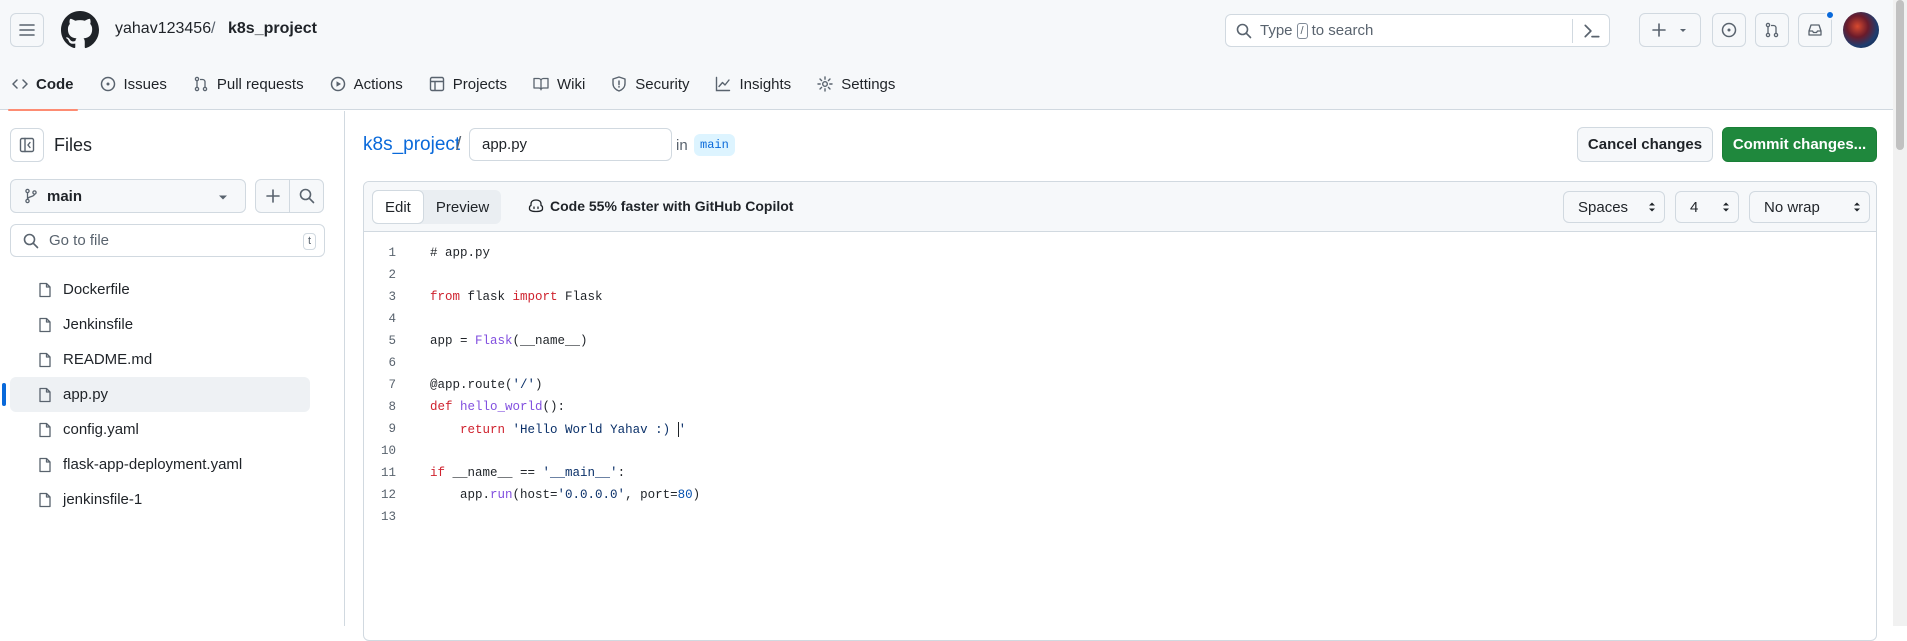 Image resolution: width=1907 pixels, height=641 pixels. I want to click on tab-code: Code, so click(43, 86).